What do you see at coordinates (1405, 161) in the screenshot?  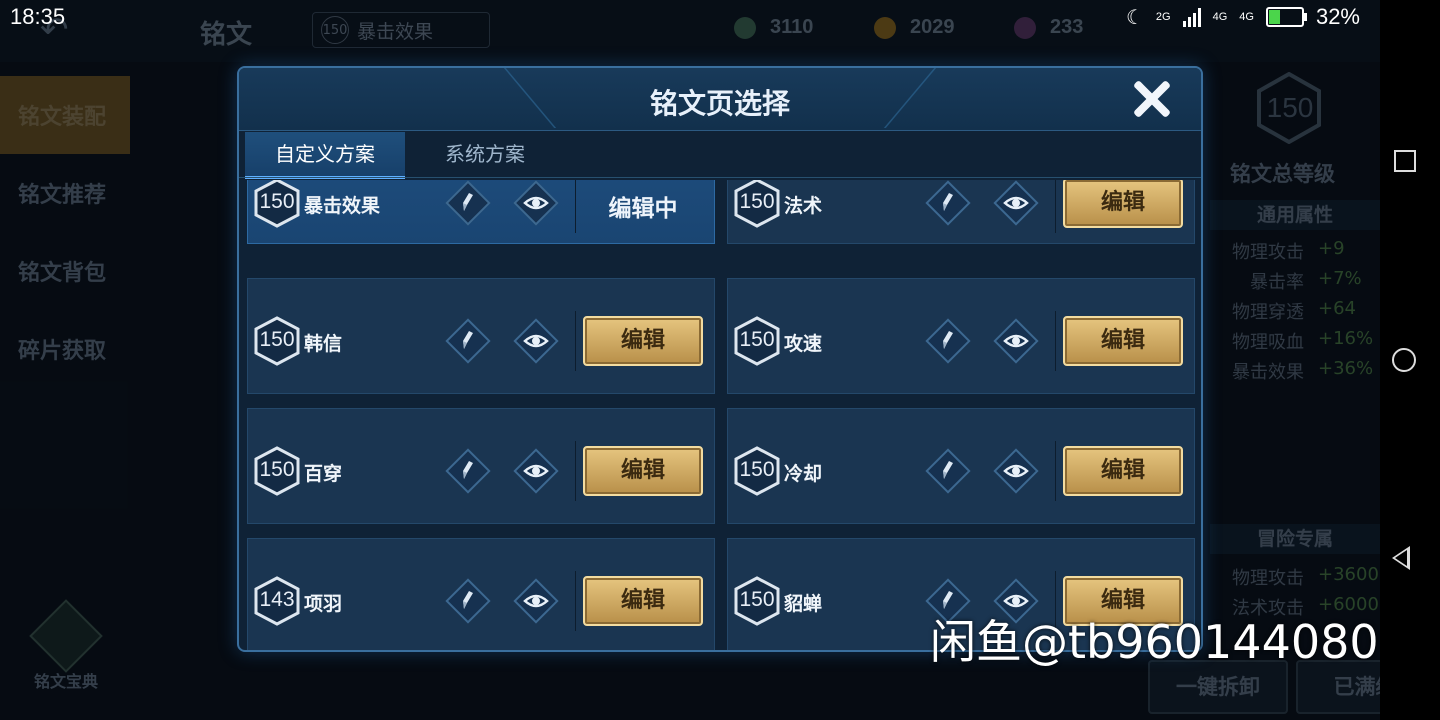 I see `recents-icon` at bounding box center [1405, 161].